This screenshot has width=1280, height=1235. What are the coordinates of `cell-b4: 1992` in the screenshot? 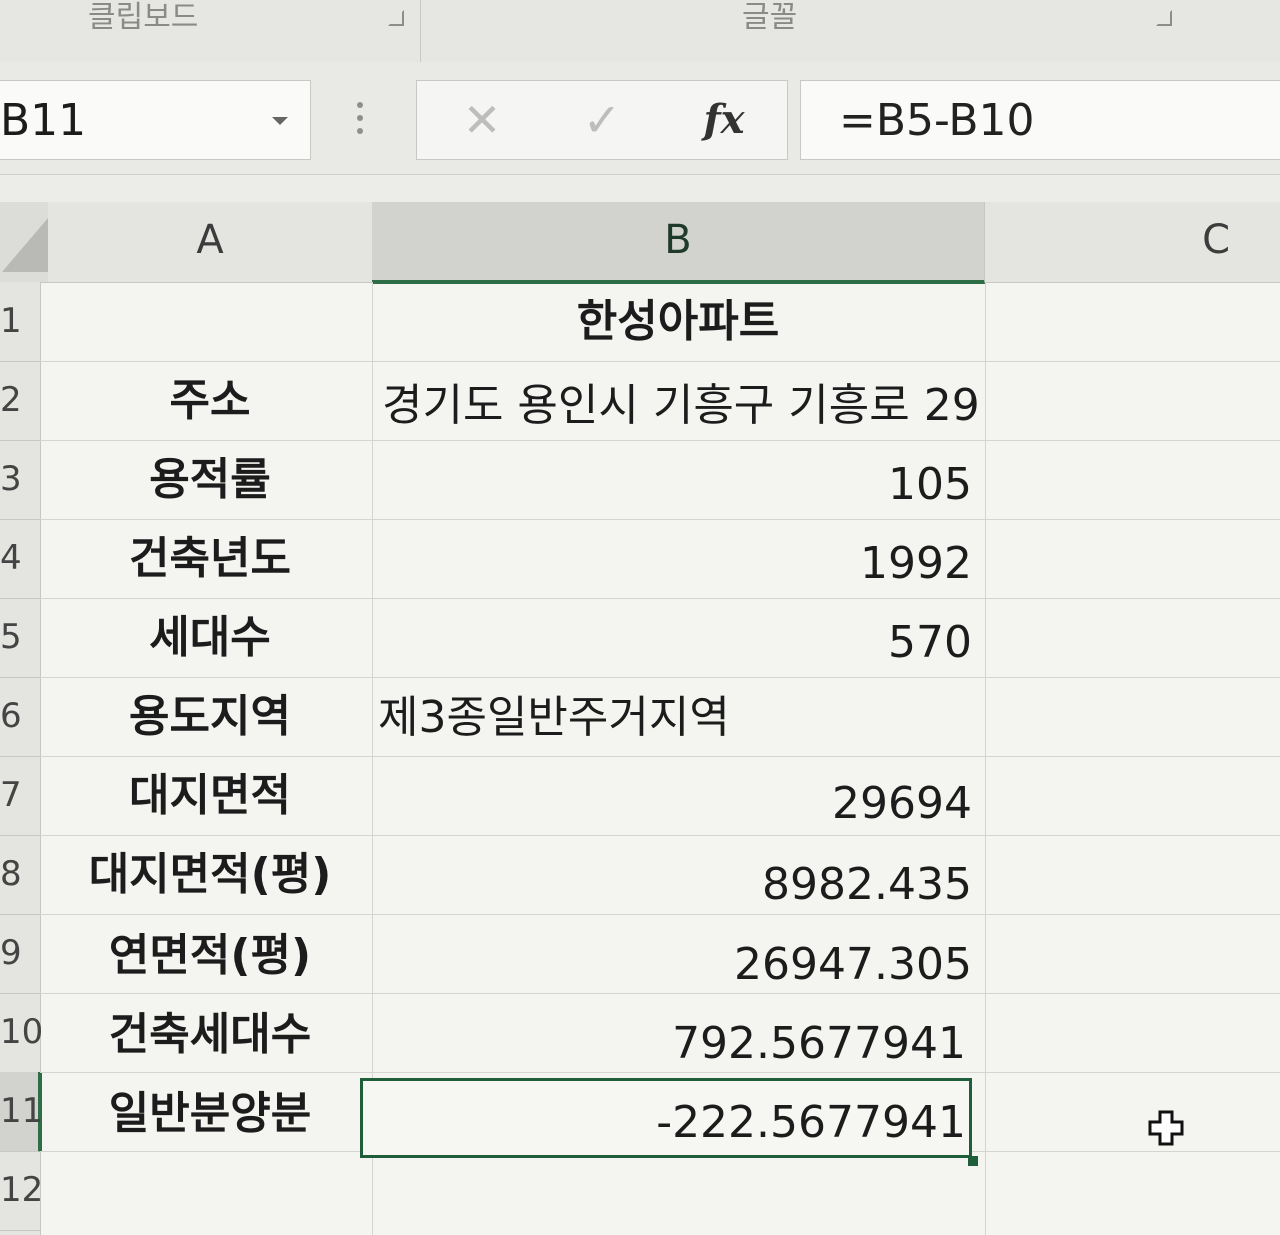 It's located at (672, 563).